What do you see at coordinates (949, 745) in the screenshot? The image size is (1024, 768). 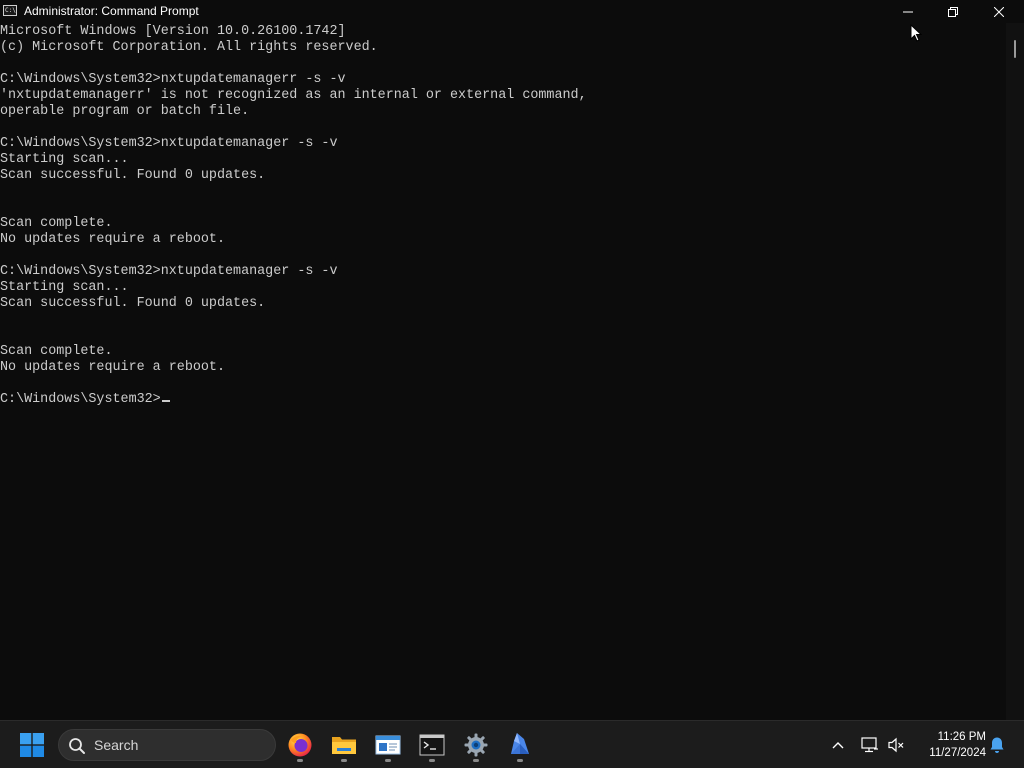 I see `system-clock: 11:26 PM 11/27/2024` at bounding box center [949, 745].